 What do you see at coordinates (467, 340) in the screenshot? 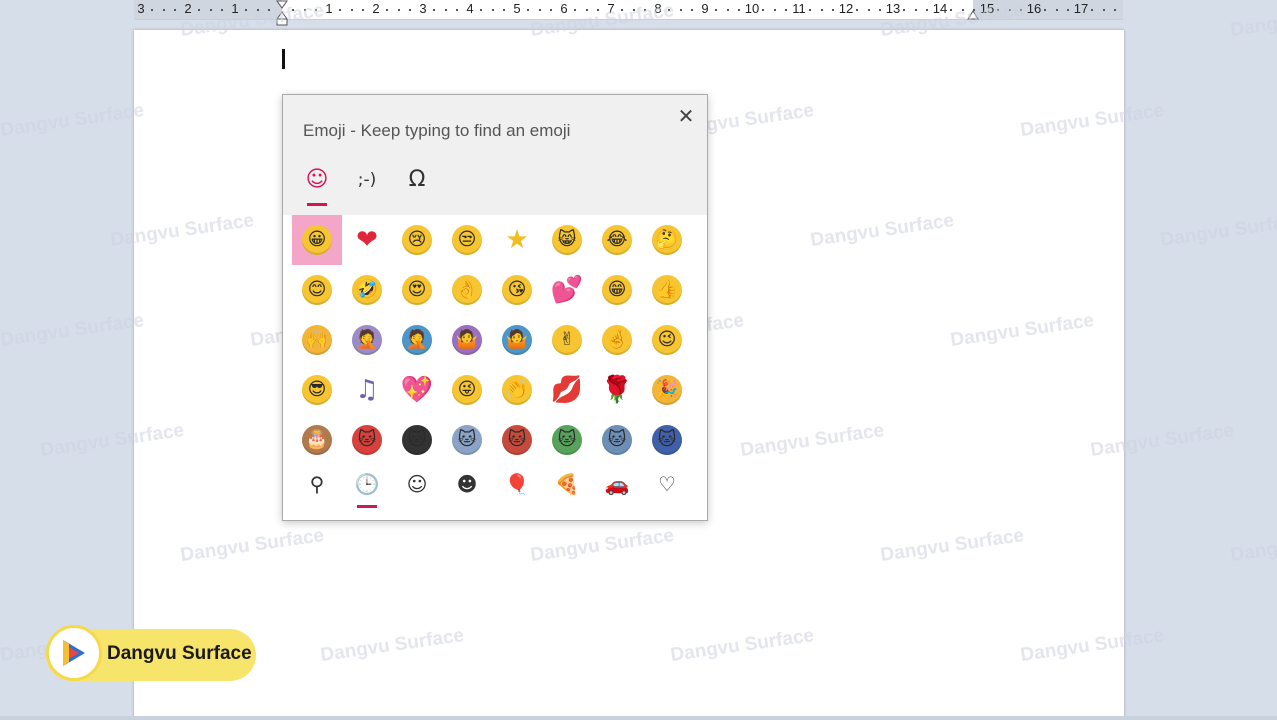
I see `emoji-shrug-woman: 🤷` at bounding box center [467, 340].